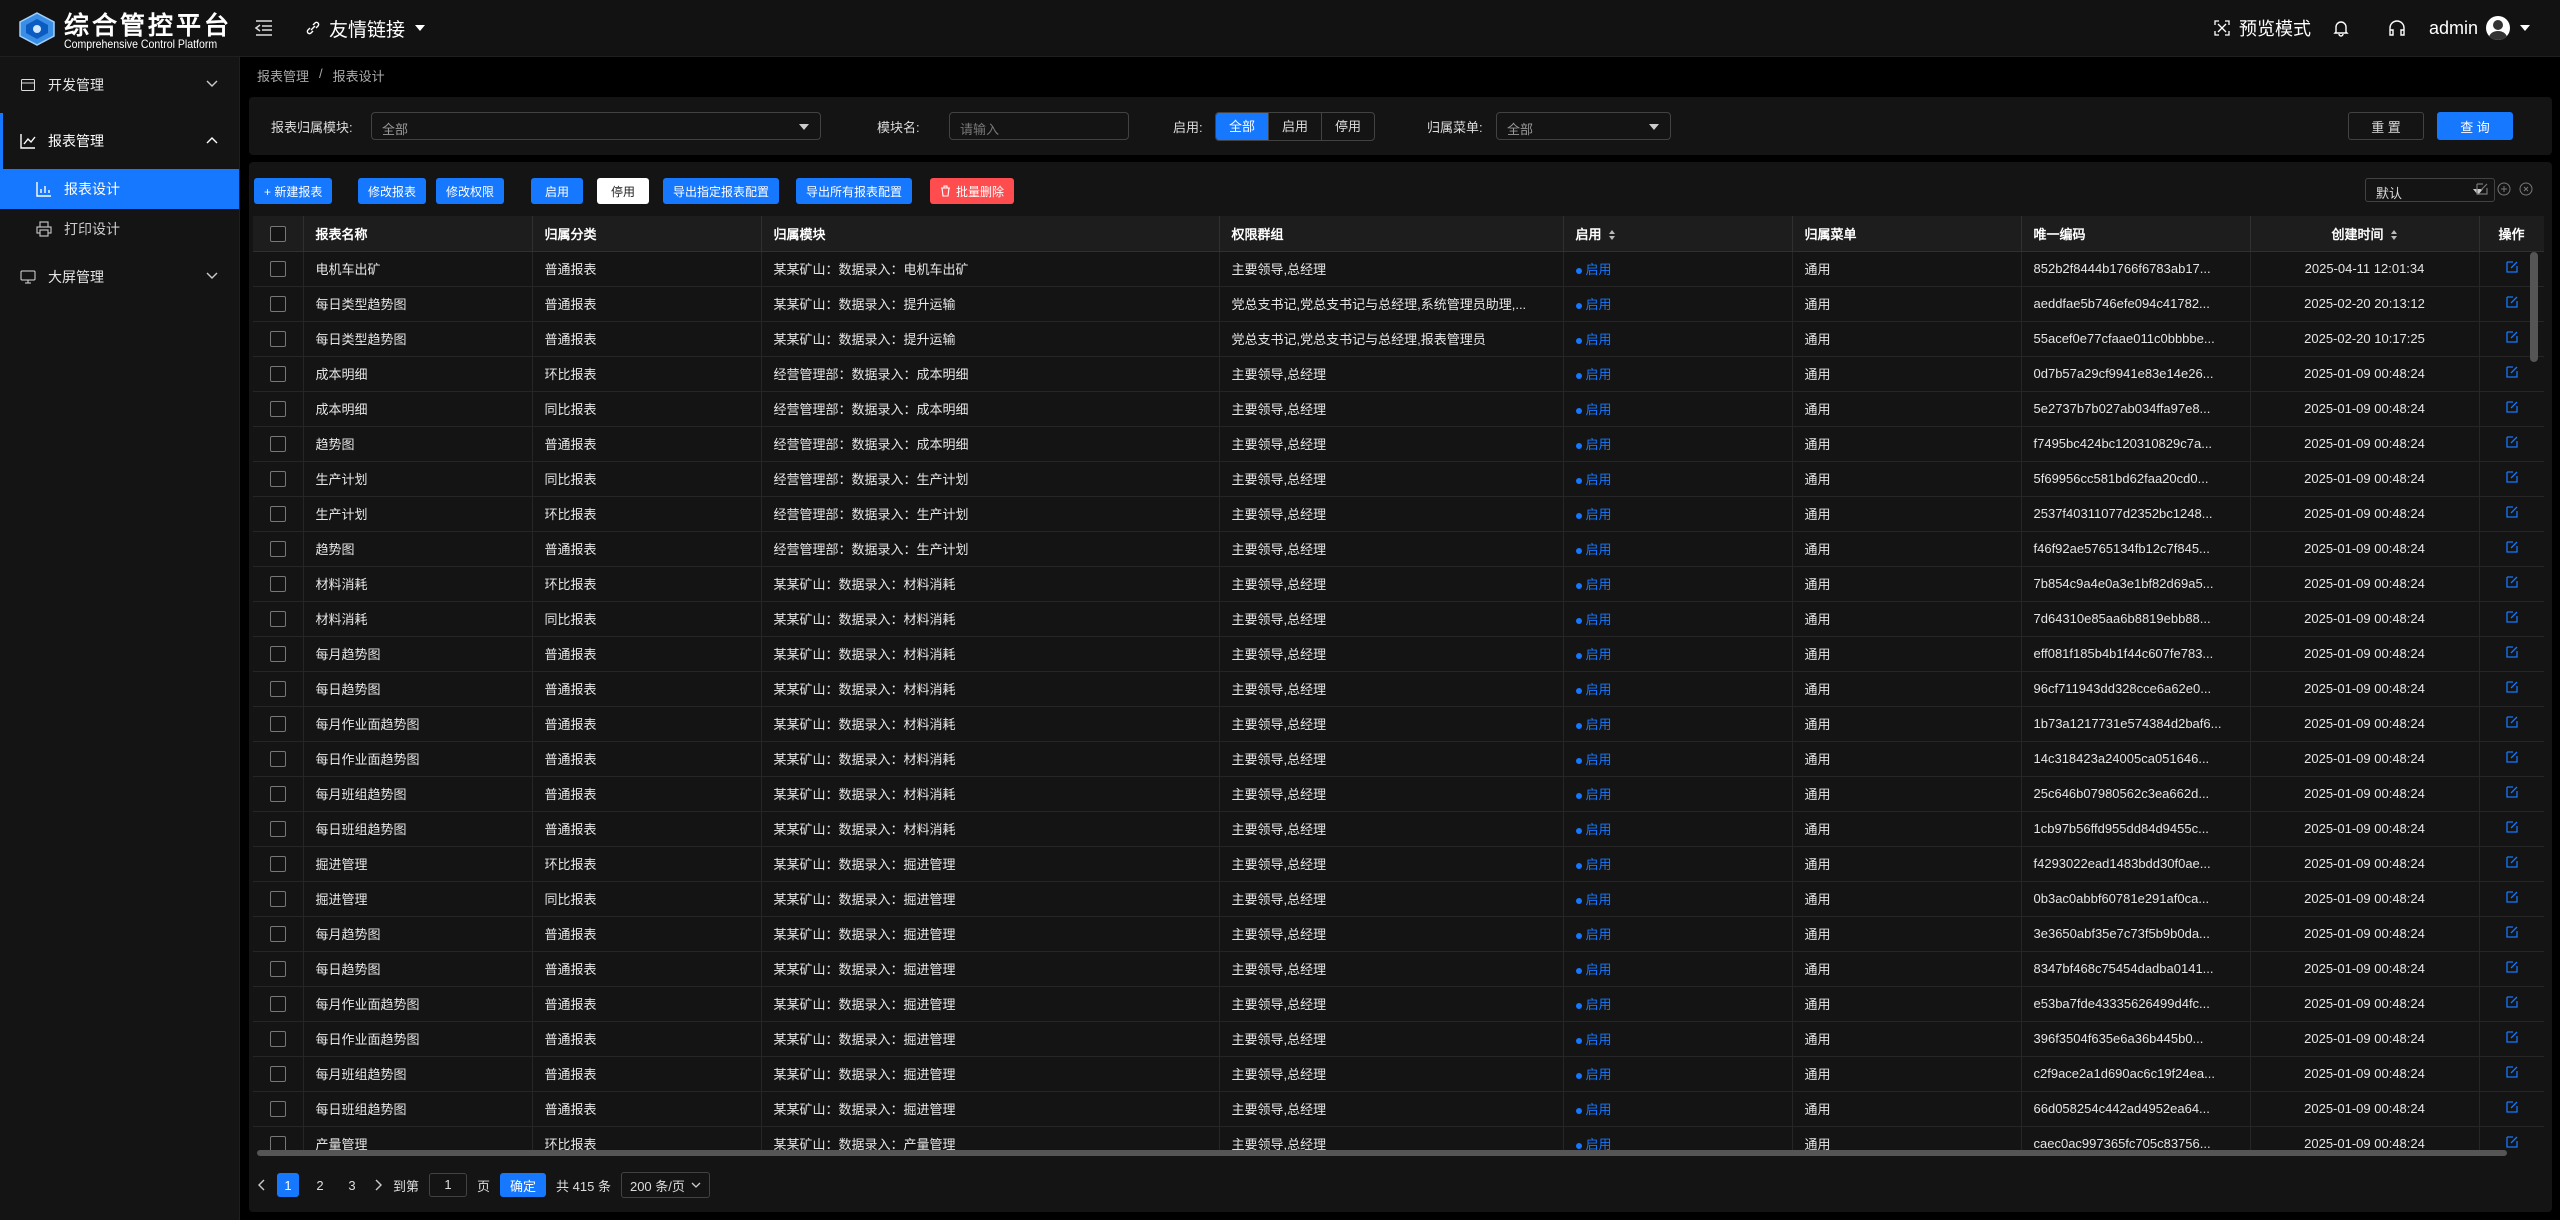 The height and width of the screenshot is (1220, 2560). Describe the element at coordinates (293, 191) in the screenshot. I see `new-report-button: + 新建报表` at that location.